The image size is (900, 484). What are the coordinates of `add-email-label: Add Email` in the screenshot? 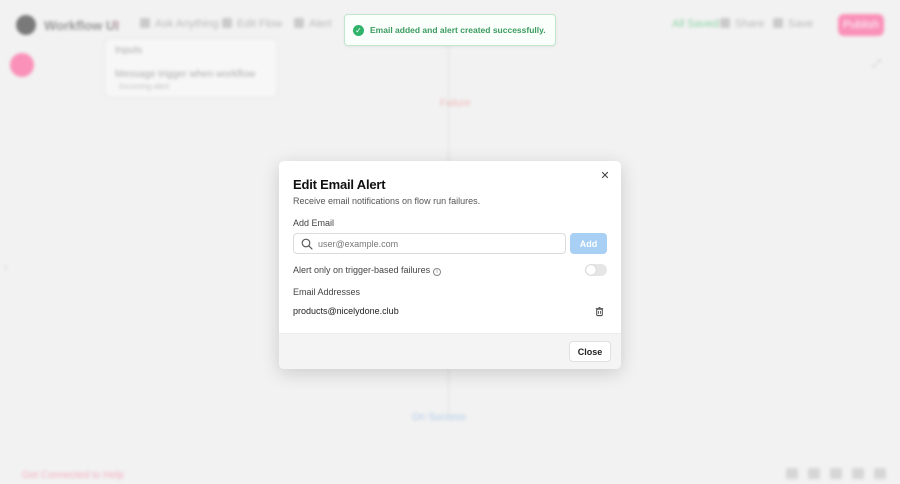 It's located at (314, 223).